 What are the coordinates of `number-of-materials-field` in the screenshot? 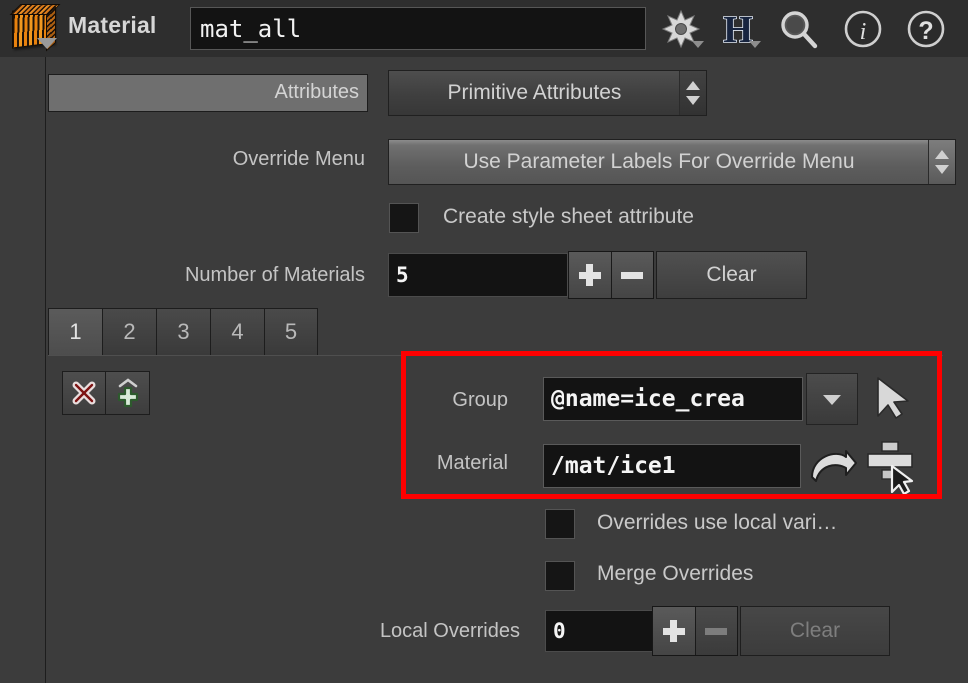 It's located at (478, 275).